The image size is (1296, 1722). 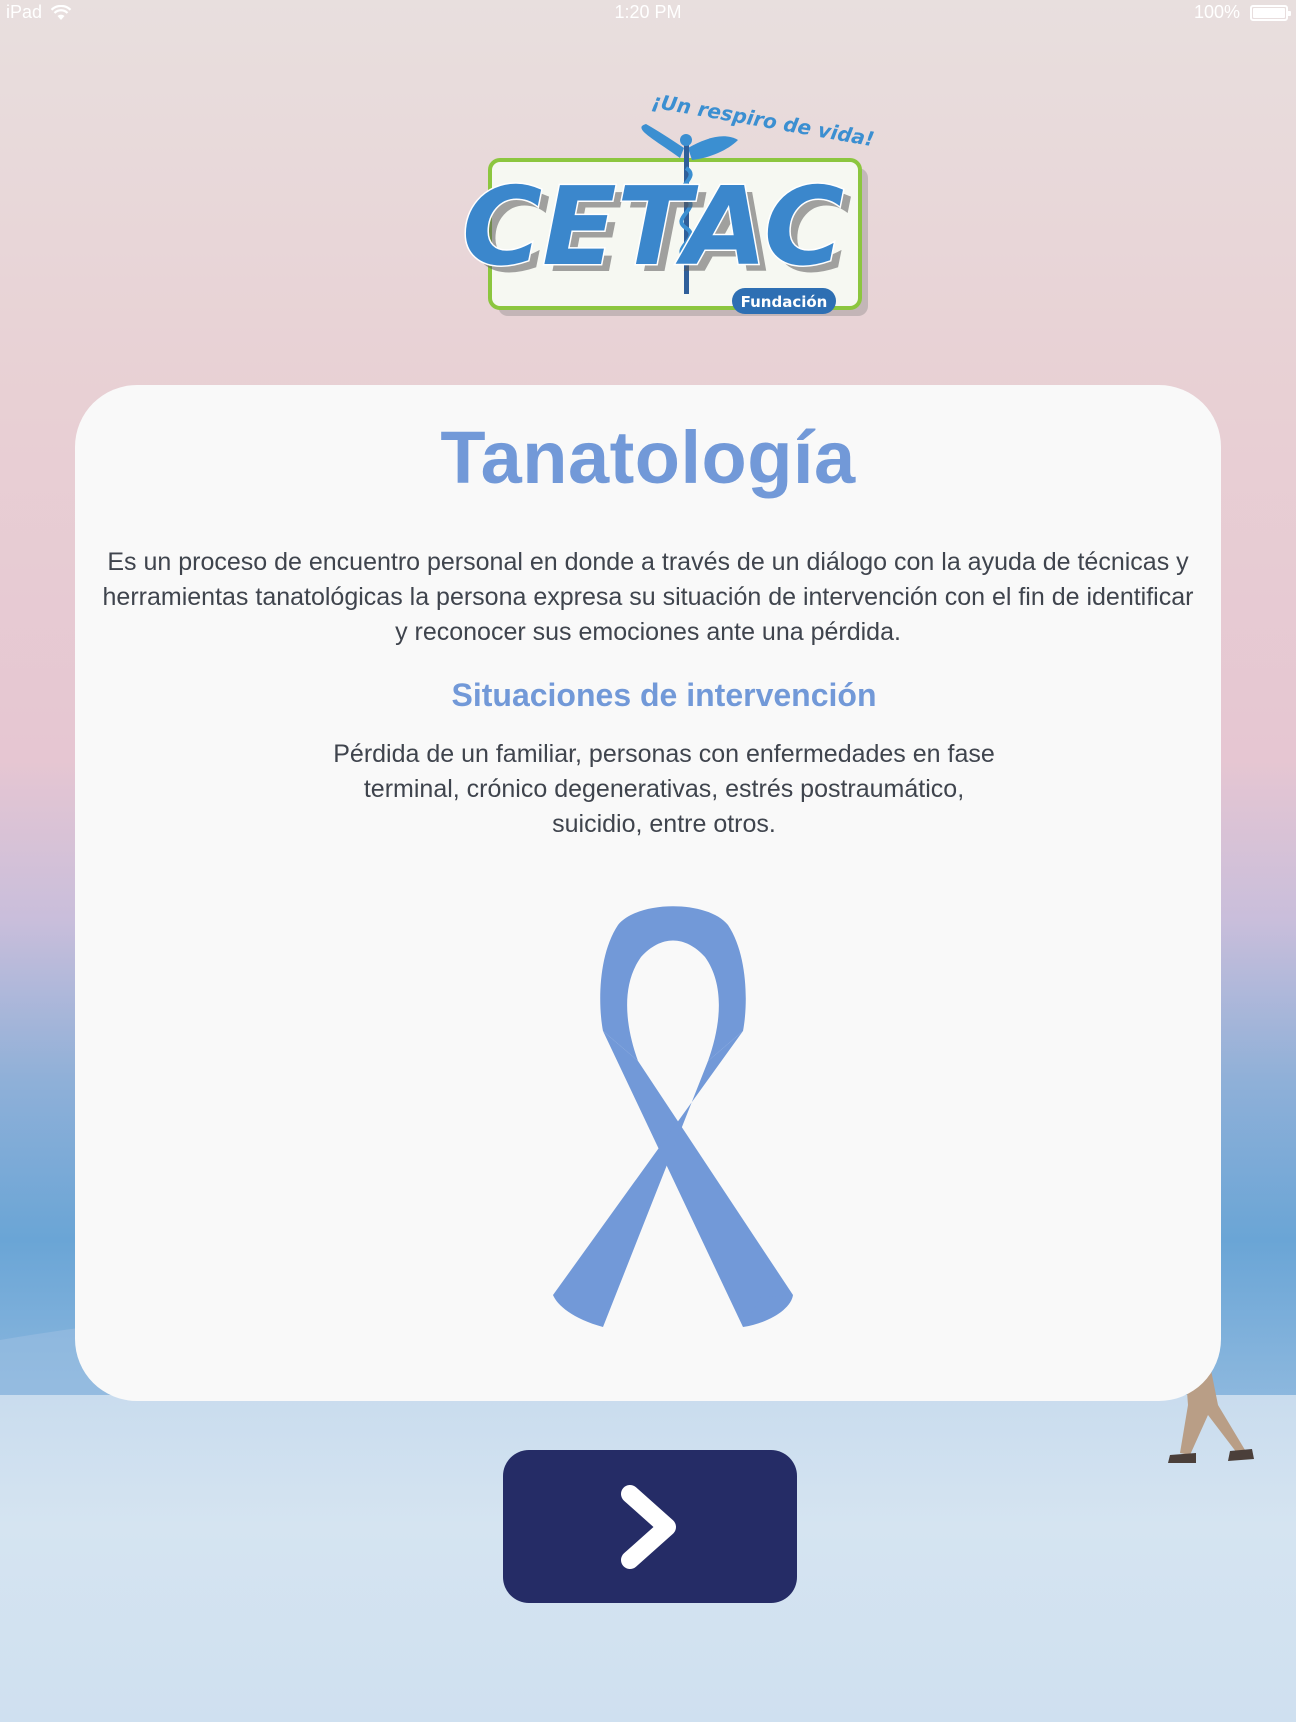 I want to click on status-right: 100%, so click(x=1242, y=12).